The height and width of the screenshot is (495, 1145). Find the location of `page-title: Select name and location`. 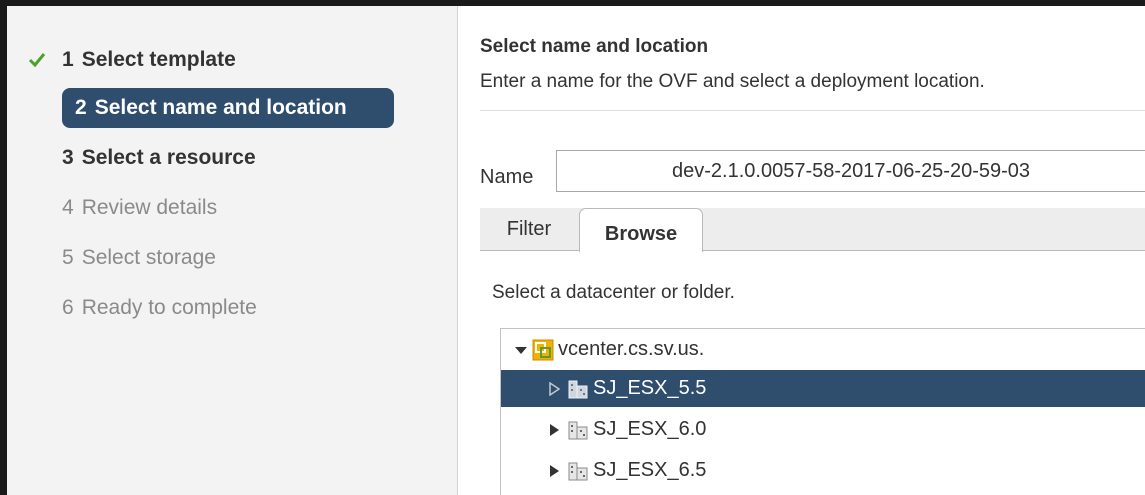

page-title: Select name and location is located at coordinates (594, 46).